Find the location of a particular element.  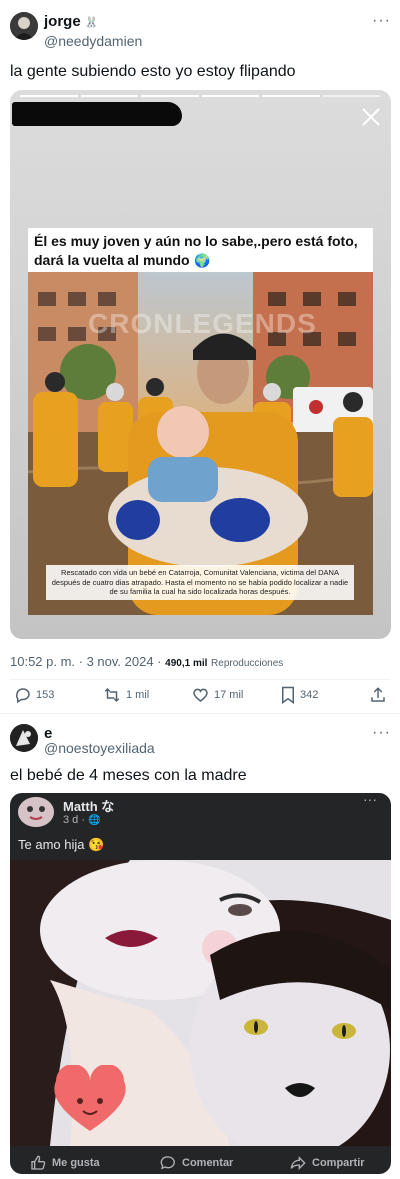

views-label: Reproducciones is located at coordinates (247, 663).